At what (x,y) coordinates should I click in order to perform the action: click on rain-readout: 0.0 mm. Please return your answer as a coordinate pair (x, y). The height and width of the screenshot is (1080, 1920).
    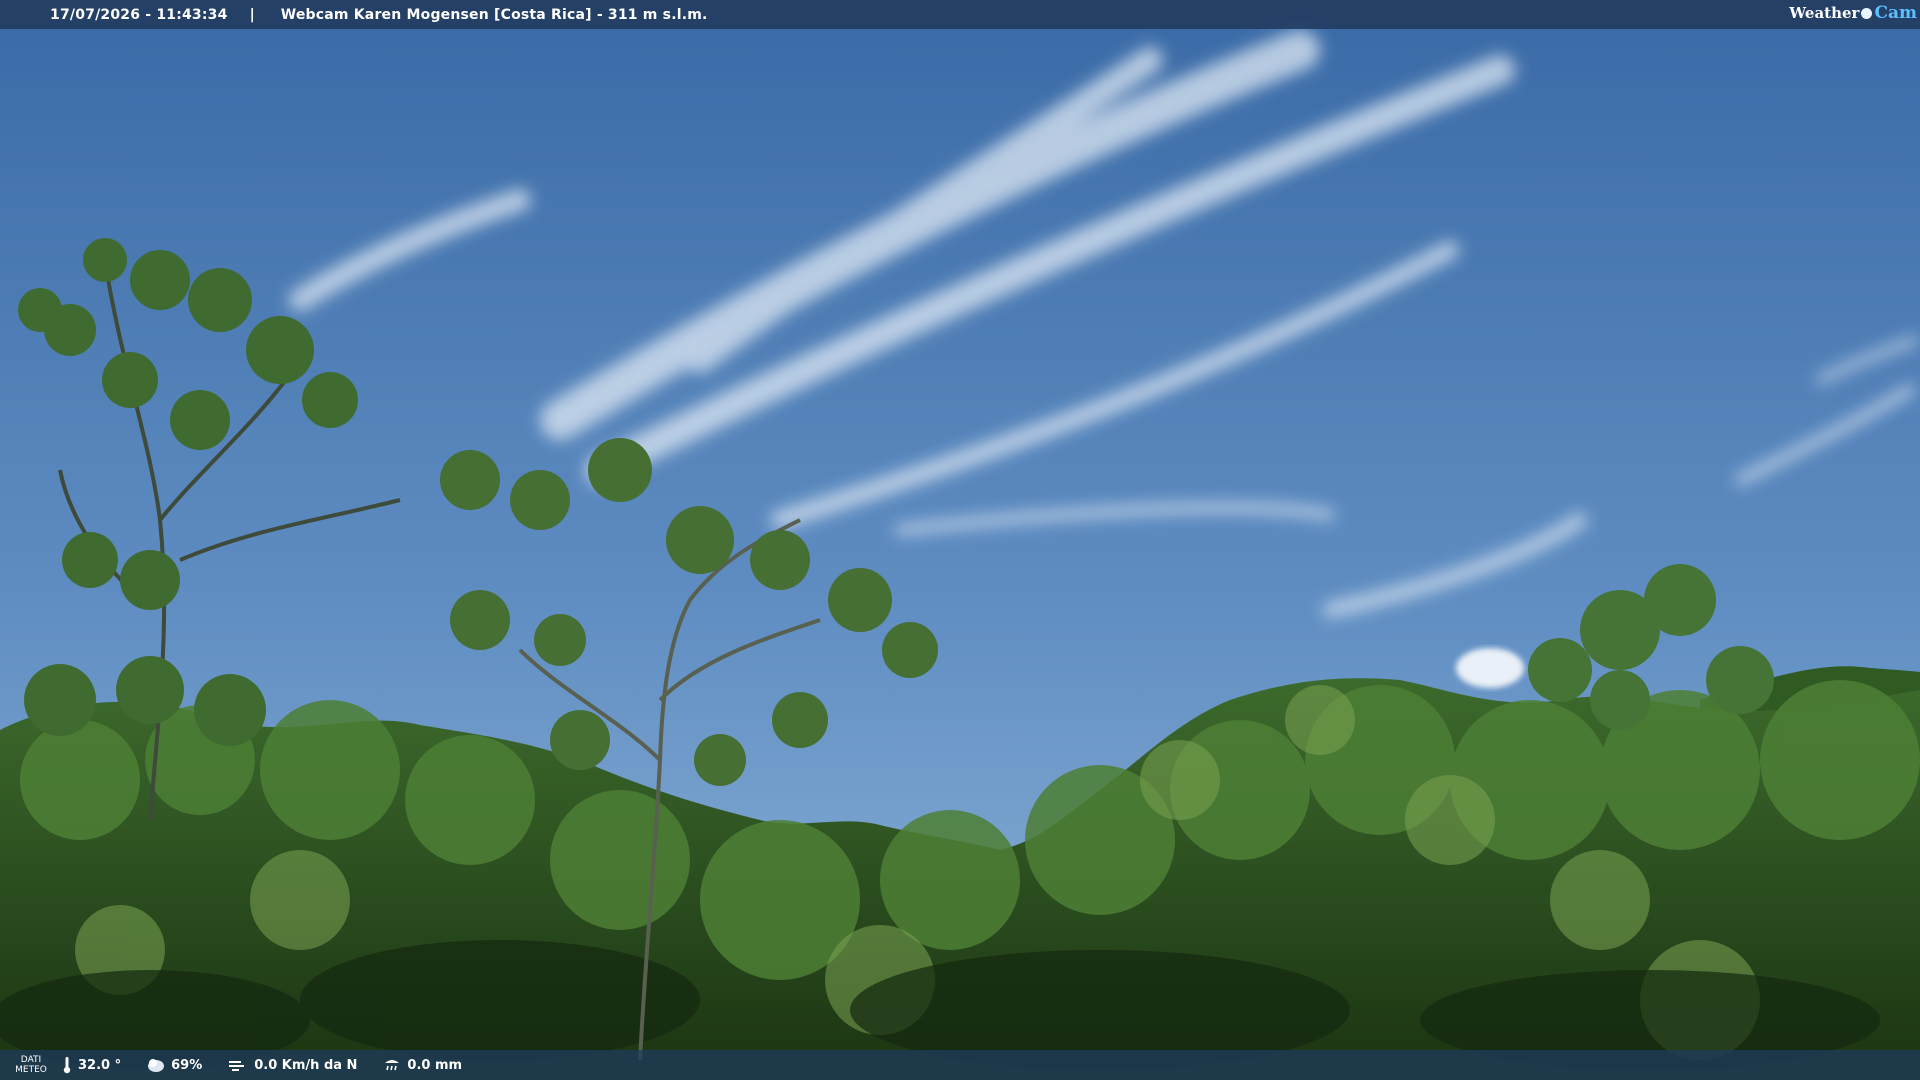
    Looking at the image, I should click on (422, 1065).